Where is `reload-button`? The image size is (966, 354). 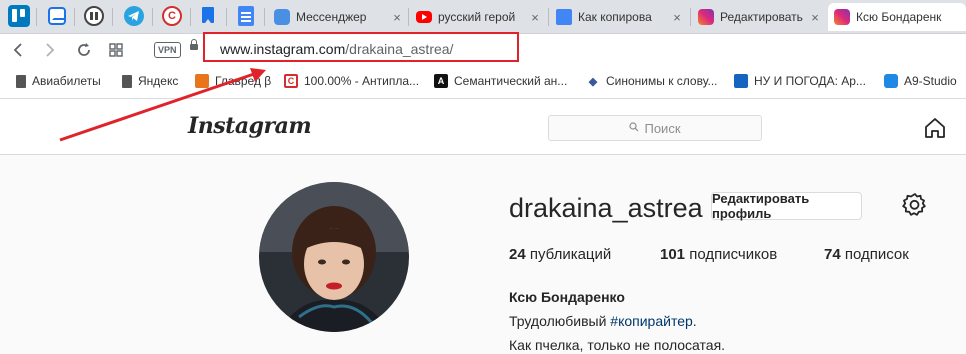
reload-button is located at coordinates (84, 50).